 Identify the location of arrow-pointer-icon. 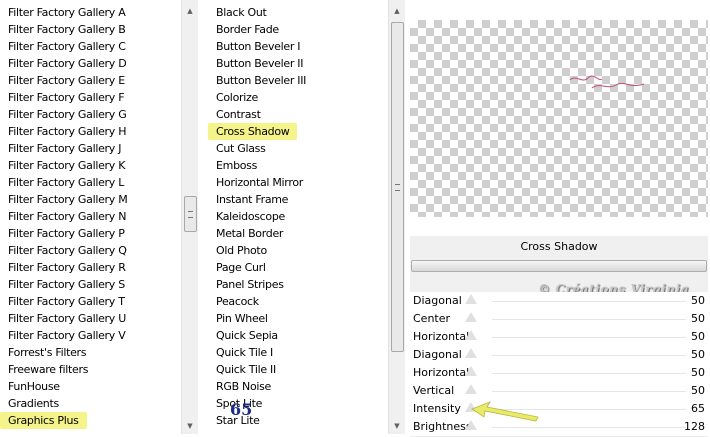
(505, 411).